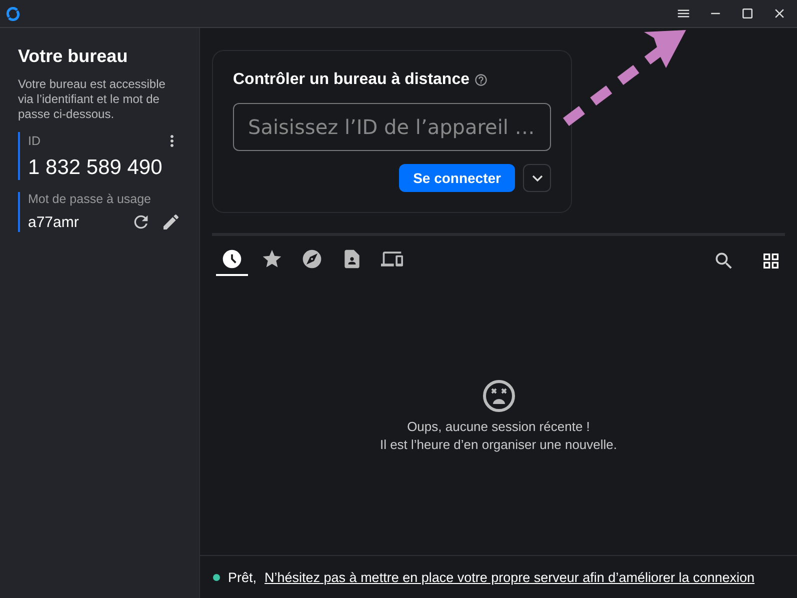 The height and width of the screenshot is (598, 797). I want to click on password-label: Mot de passe à usage, so click(90, 199).